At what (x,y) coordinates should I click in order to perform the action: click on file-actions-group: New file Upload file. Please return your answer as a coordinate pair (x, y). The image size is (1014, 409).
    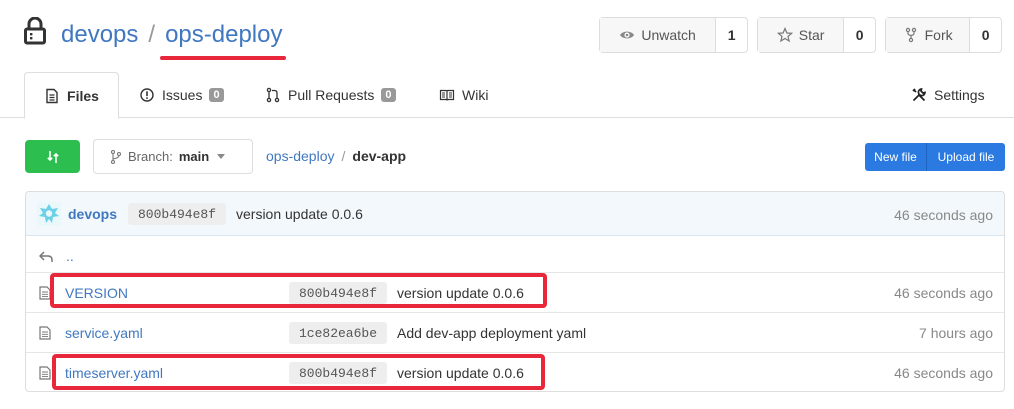
    Looking at the image, I should click on (935, 157).